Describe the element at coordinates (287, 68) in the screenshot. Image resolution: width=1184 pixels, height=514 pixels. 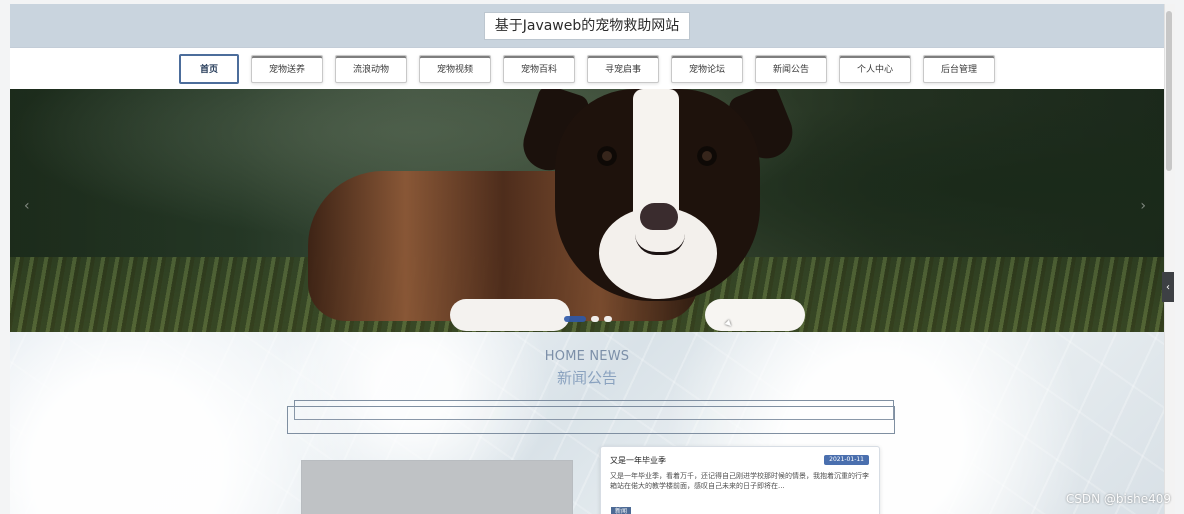
I see `nav-pet-adoption: 宠物送养` at that location.